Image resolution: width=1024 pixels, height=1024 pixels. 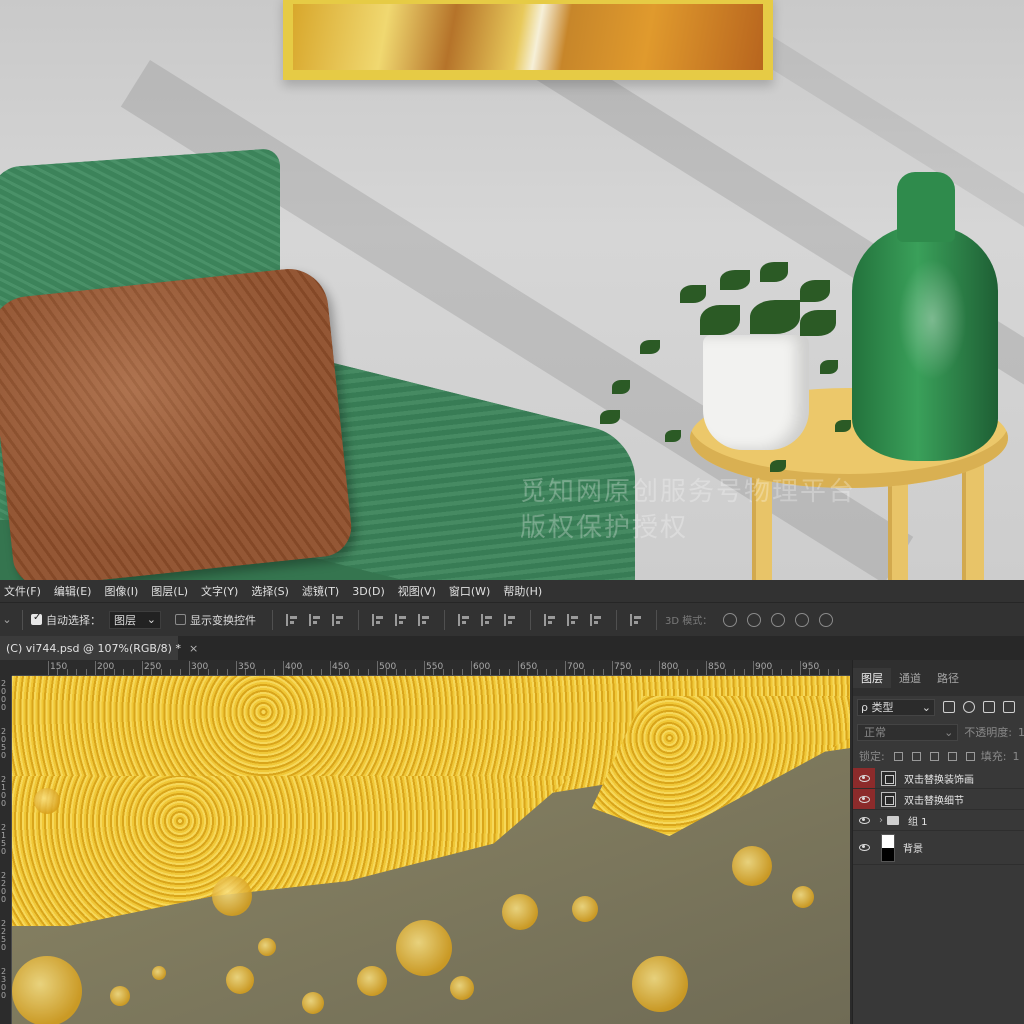 What do you see at coordinates (764, 667) in the screenshot?
I see `ruler-tick-label: 900` at bounding box center [764, 667].